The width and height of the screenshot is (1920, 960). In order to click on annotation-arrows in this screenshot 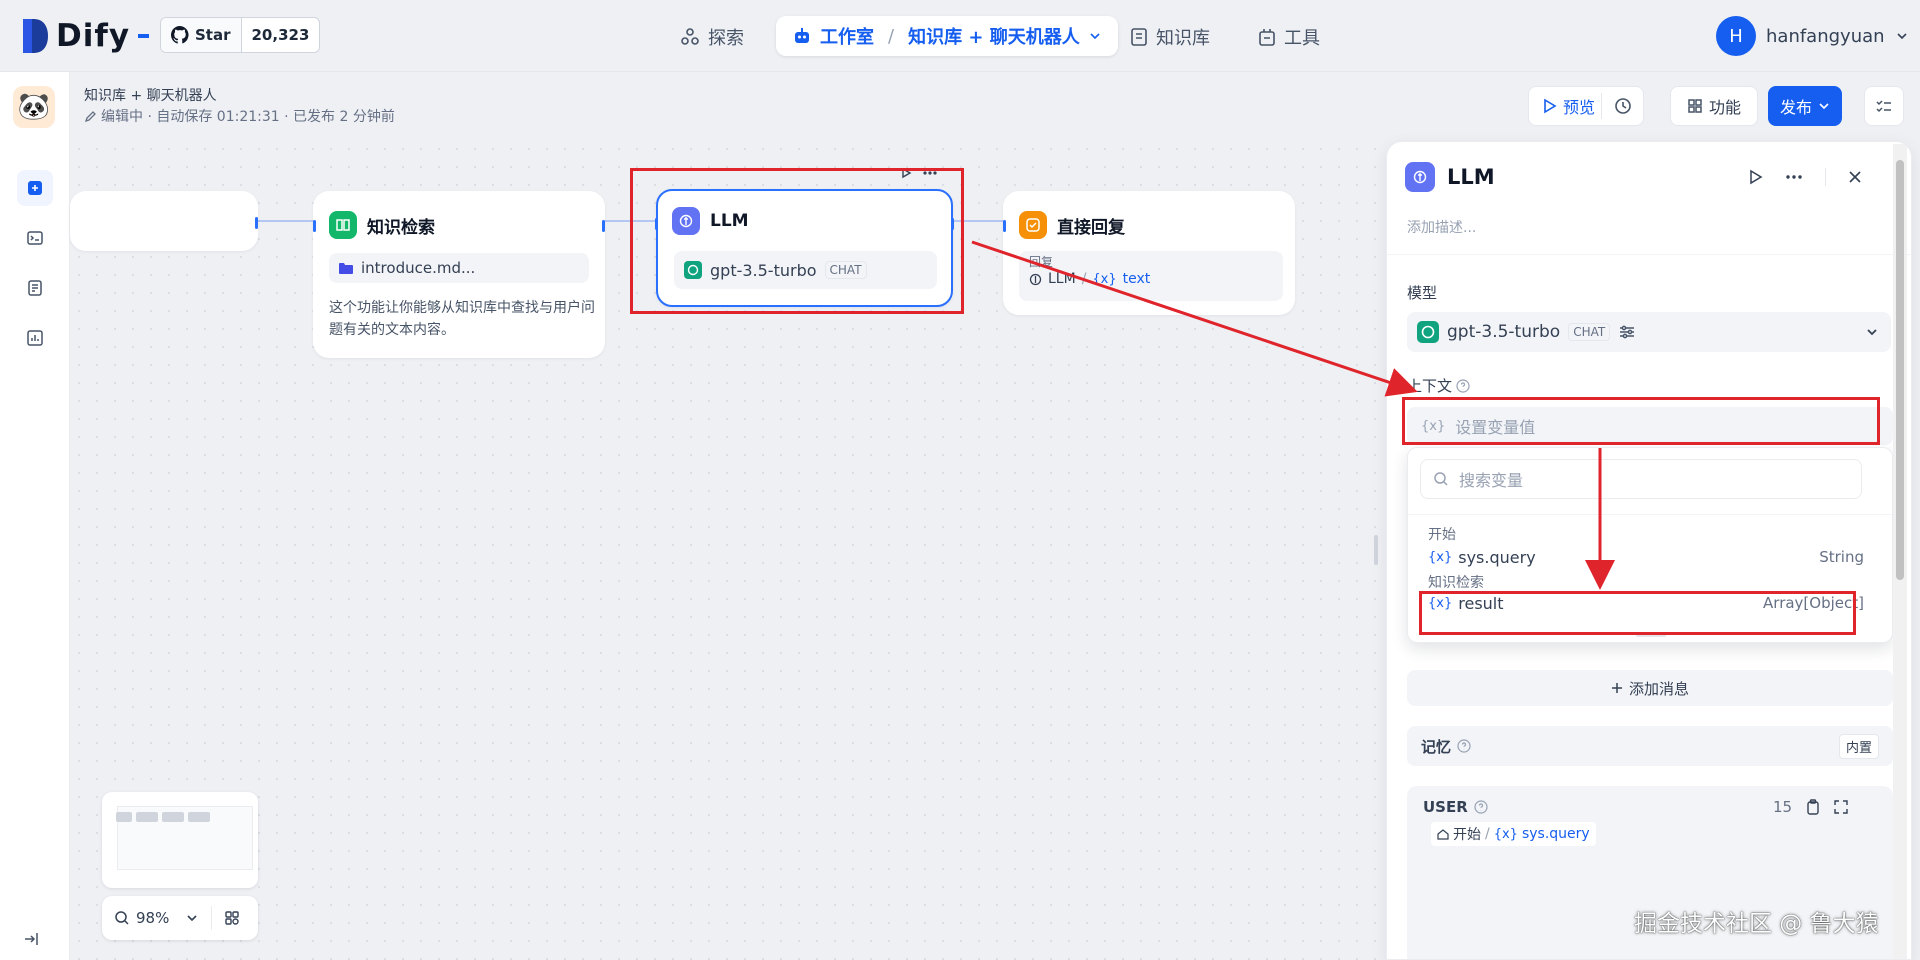, I will do `click(1293, 415)`.